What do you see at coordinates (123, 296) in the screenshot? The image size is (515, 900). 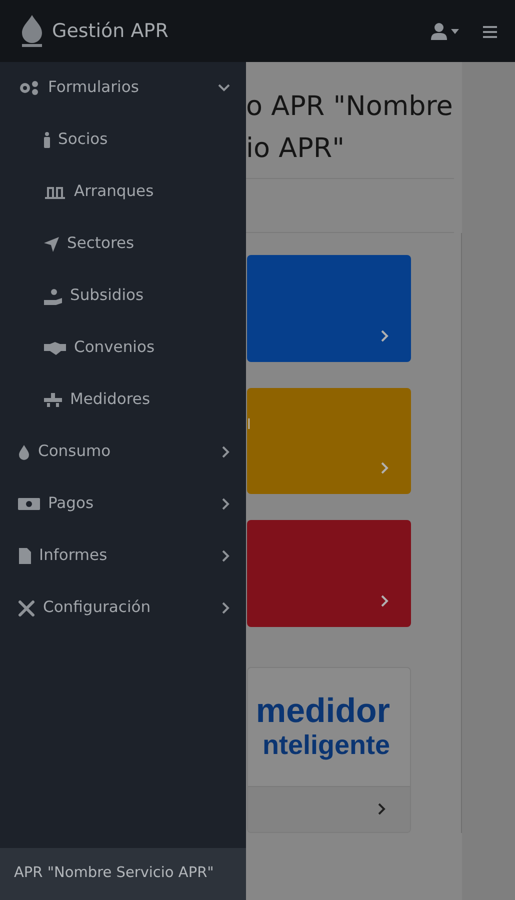 I see `sidebar-subitem: Subsidios` at bounding box center [123, 296].